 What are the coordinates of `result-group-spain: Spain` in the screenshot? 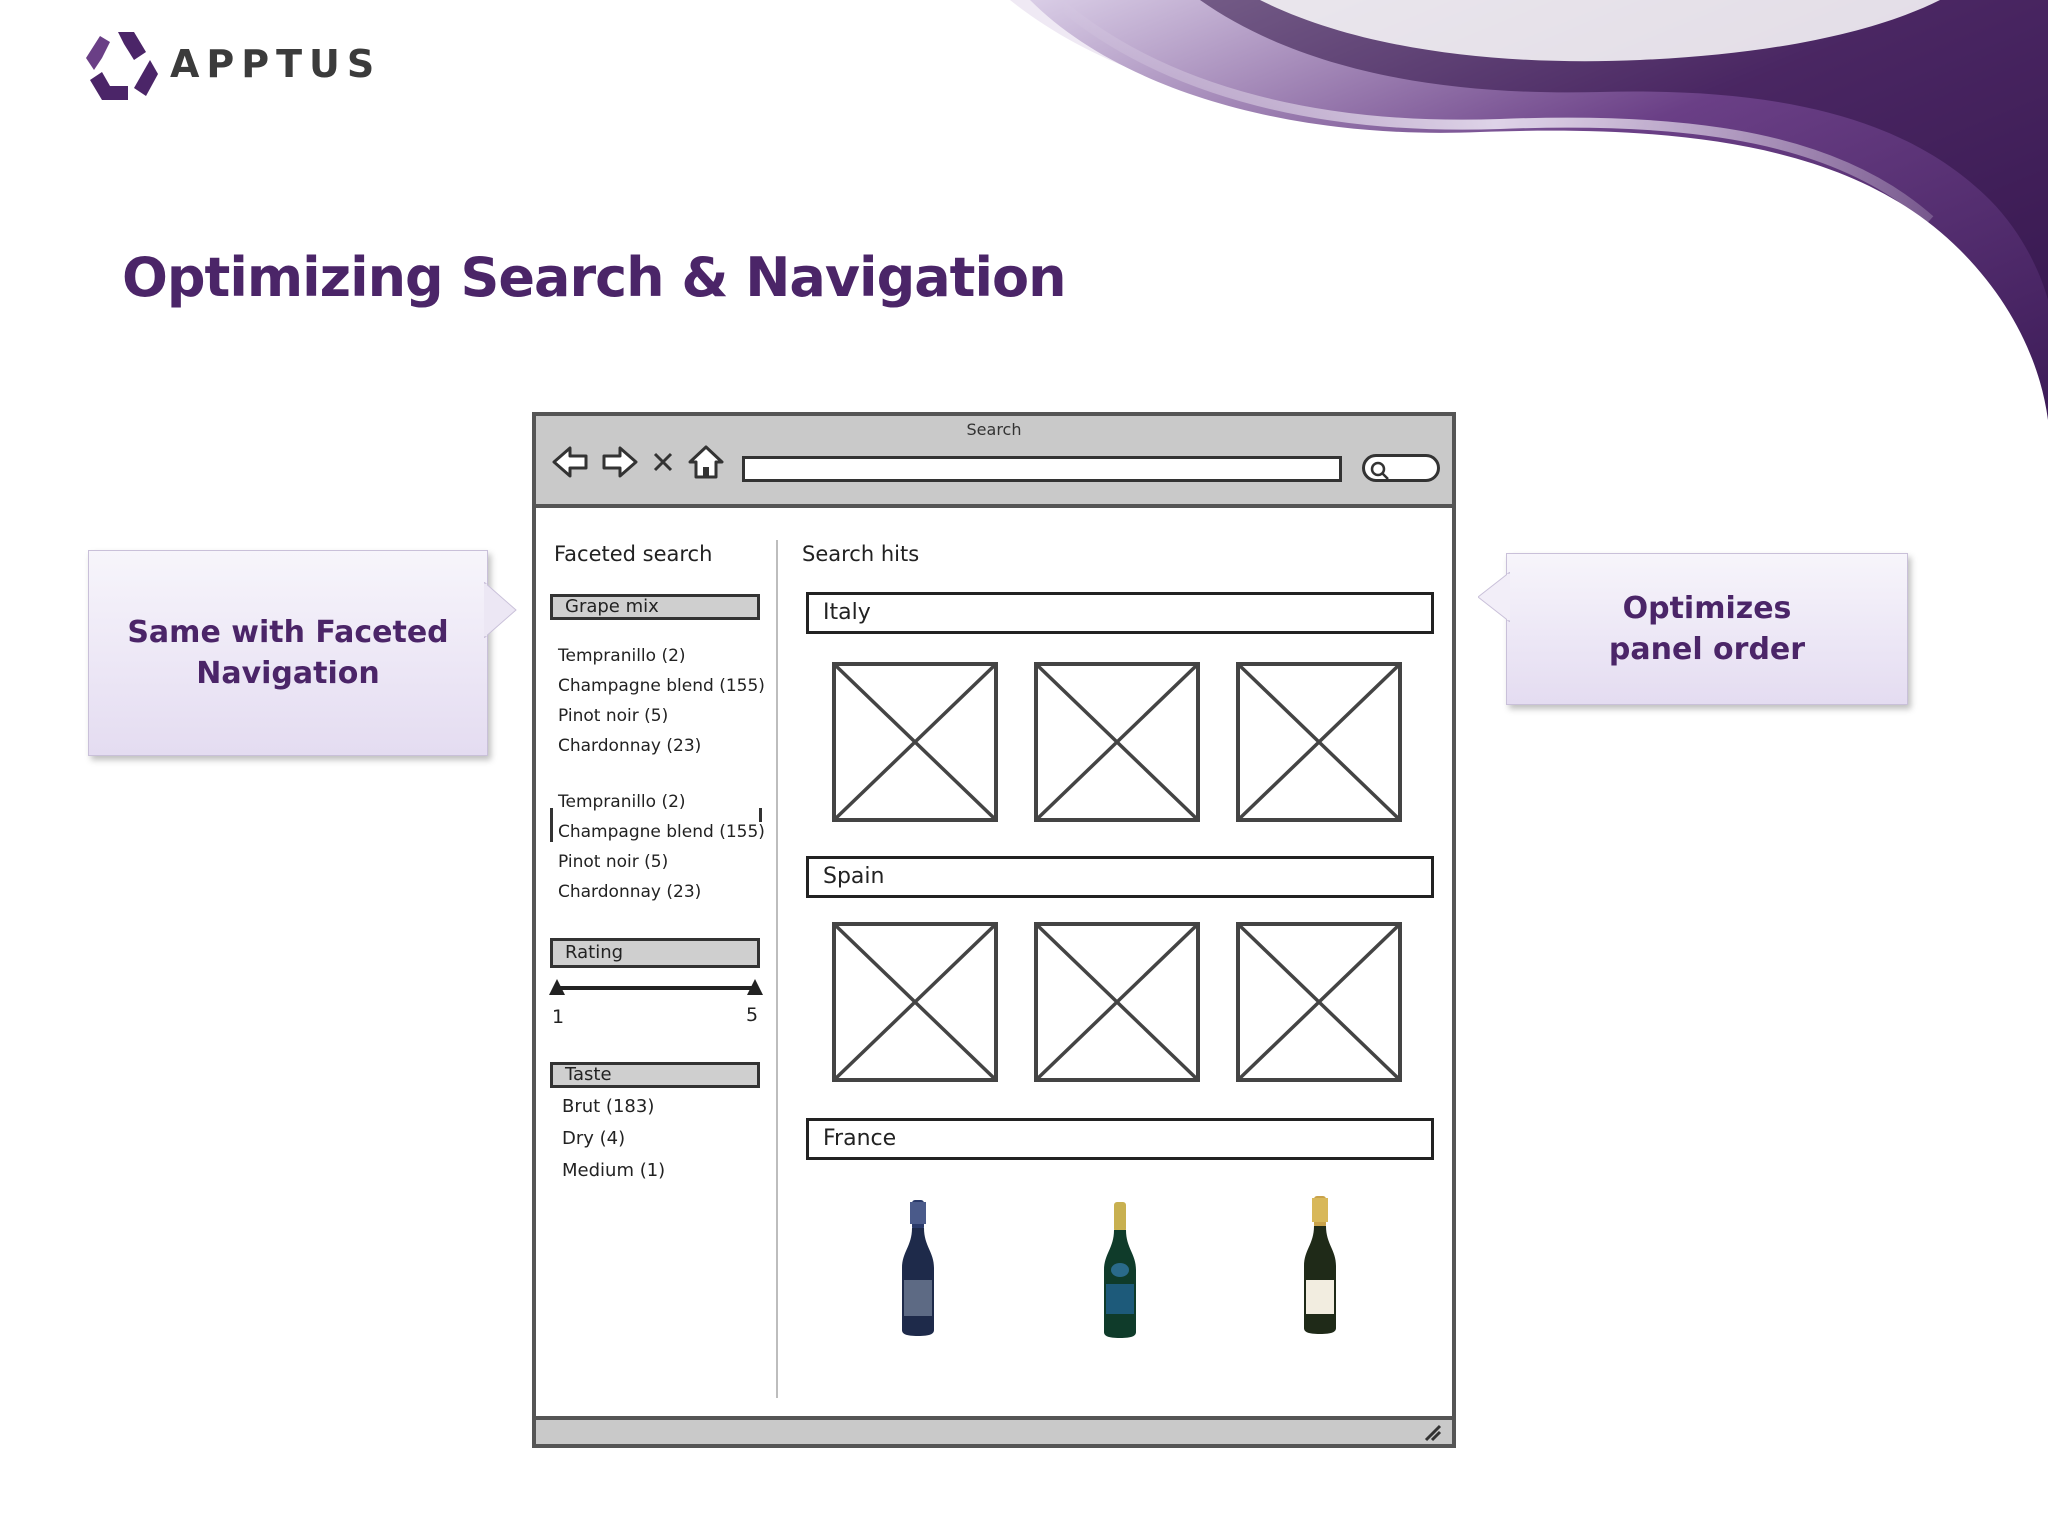 It's located at (1120, 877).